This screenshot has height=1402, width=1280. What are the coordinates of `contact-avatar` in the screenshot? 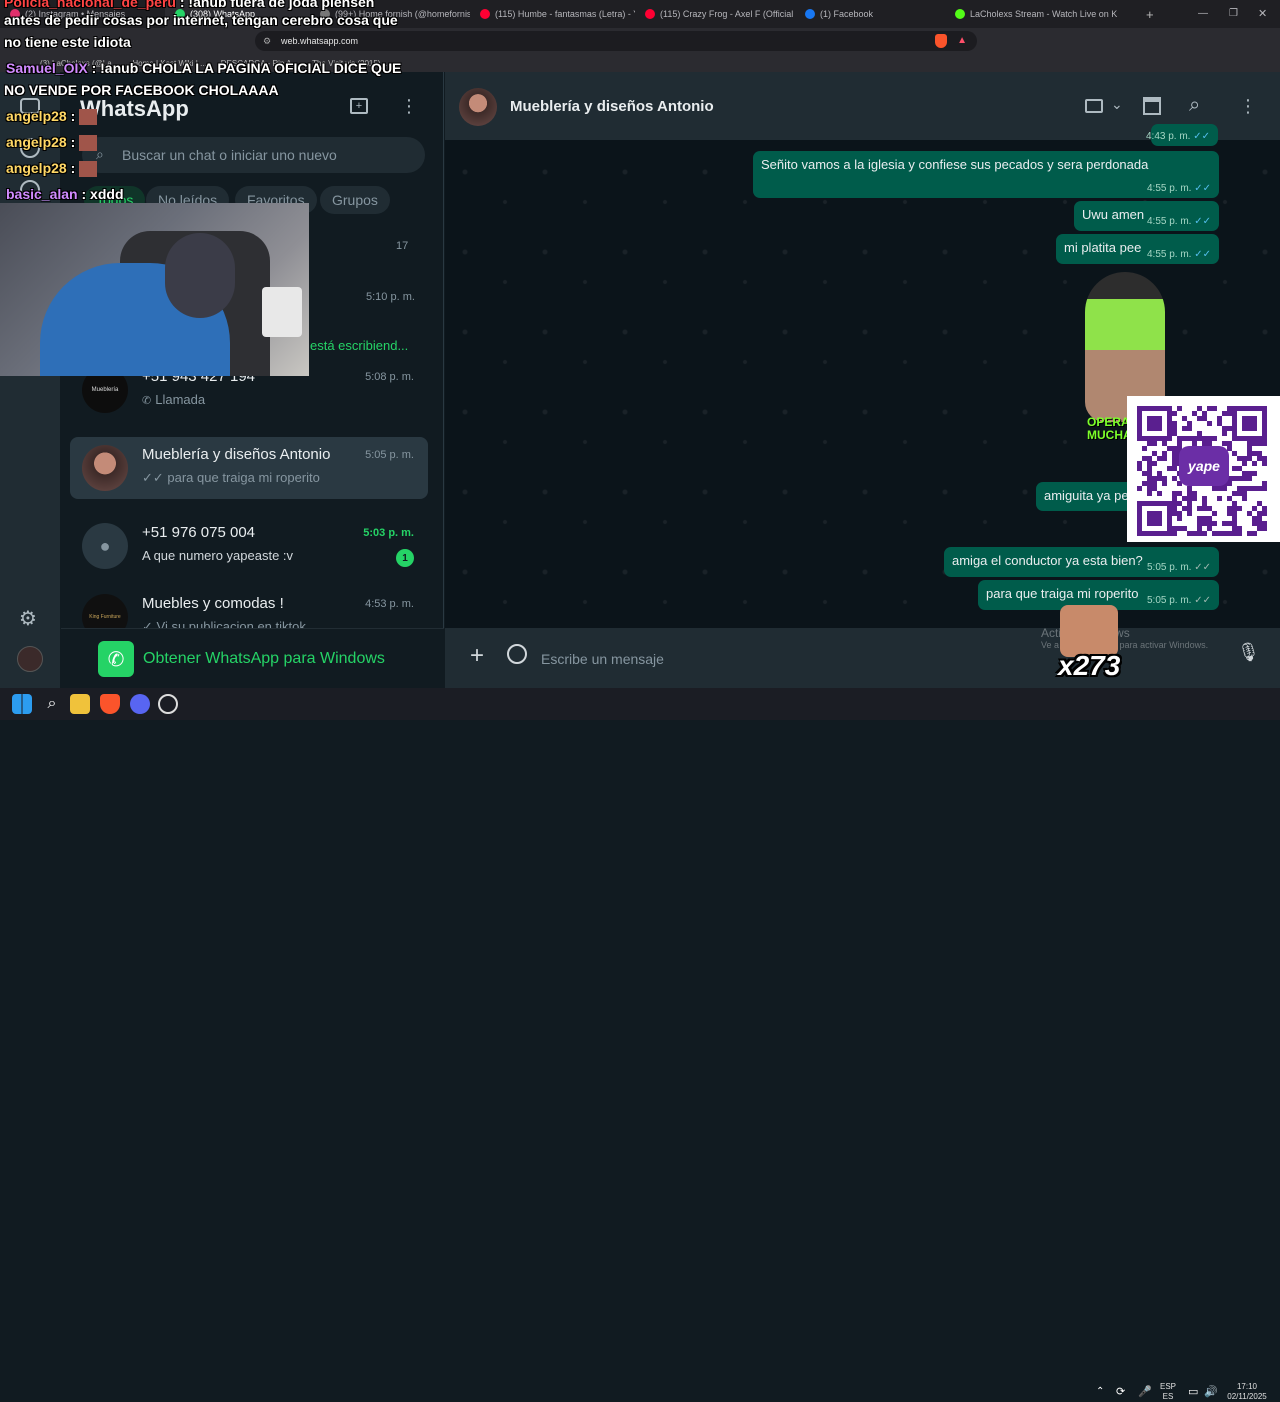 It's located at (478, 107).